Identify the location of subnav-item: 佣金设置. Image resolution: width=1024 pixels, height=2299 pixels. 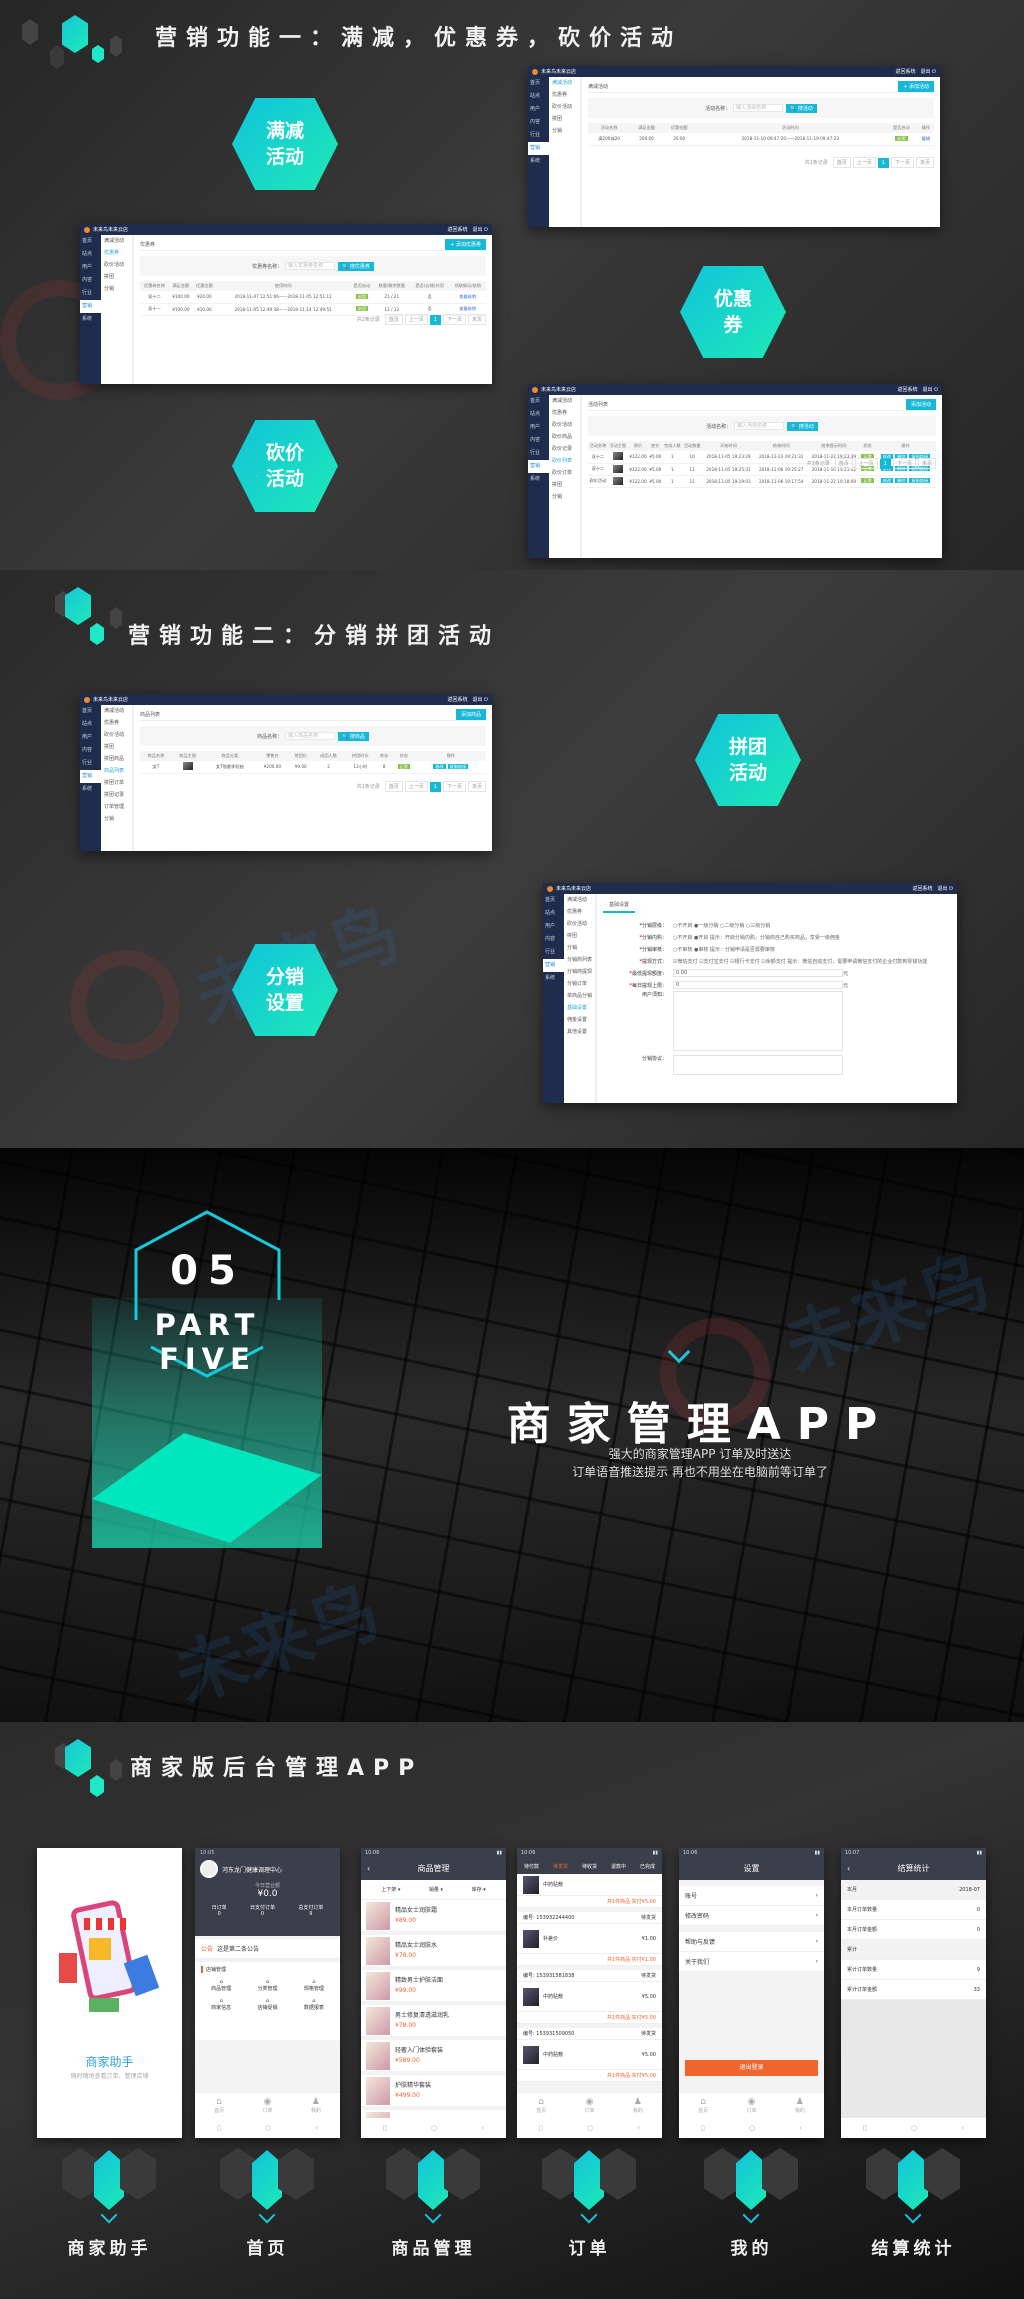
(579, 1020).